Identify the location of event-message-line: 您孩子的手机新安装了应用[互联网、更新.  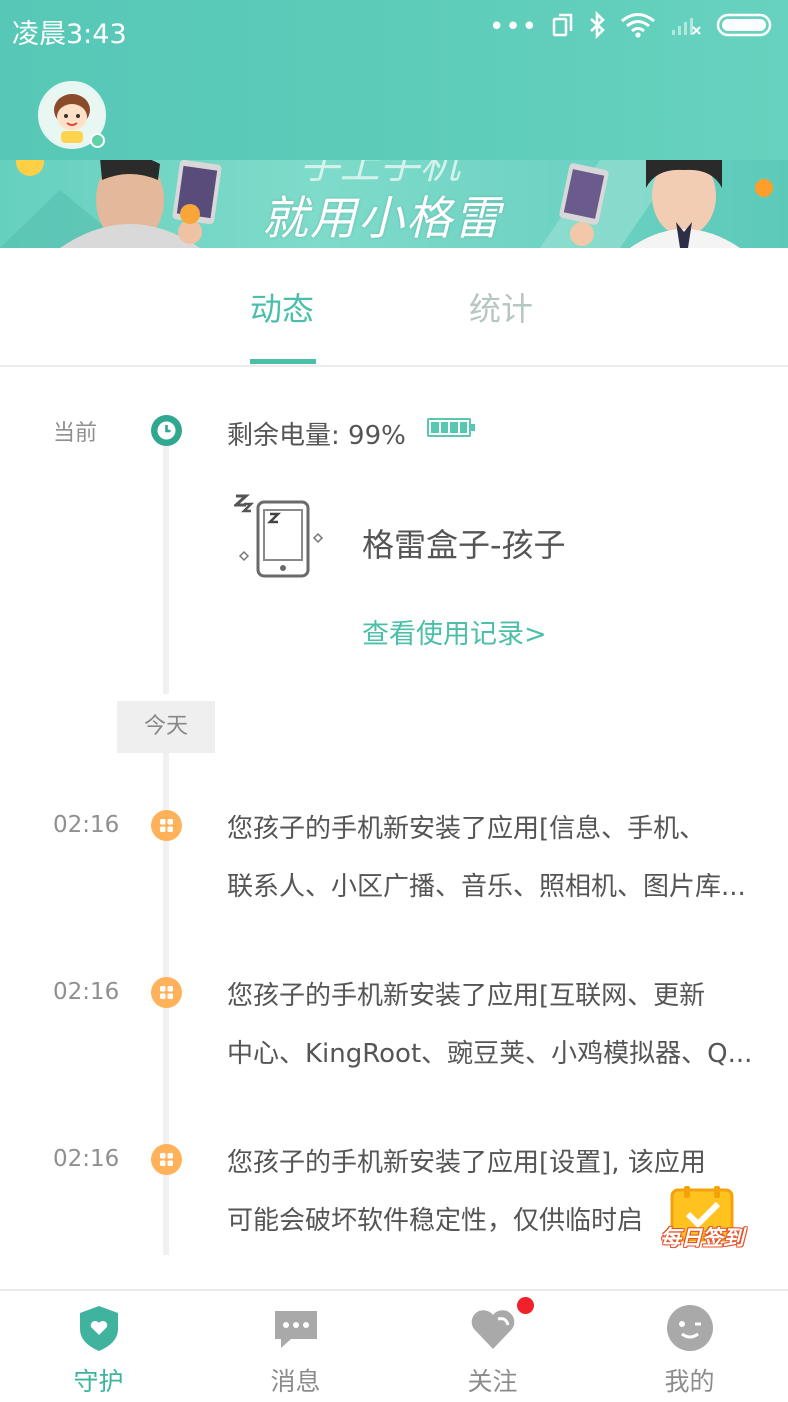
(466, 996).